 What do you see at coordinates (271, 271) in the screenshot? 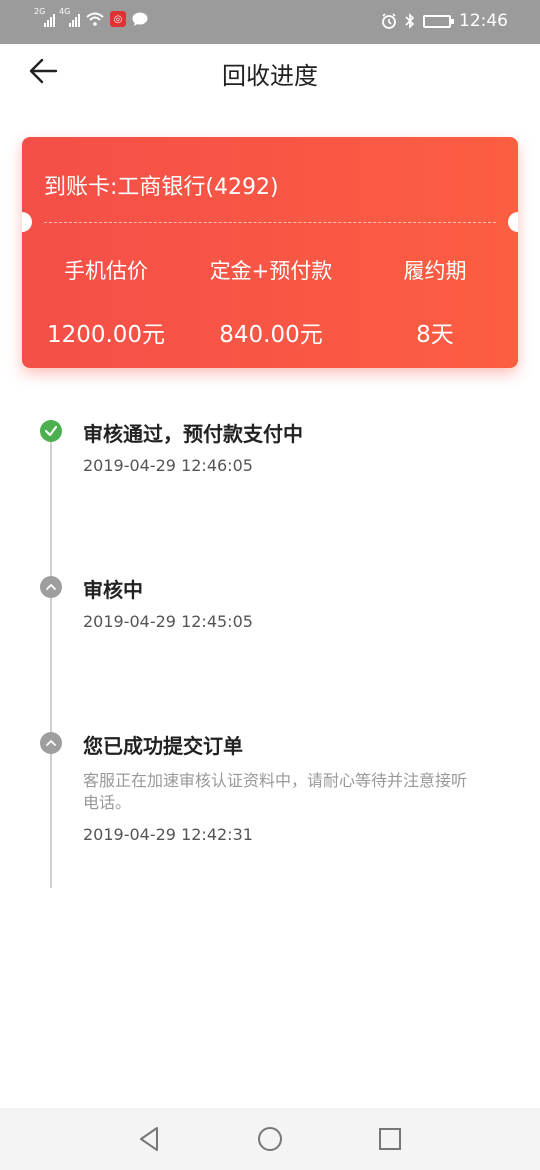
I see `deposit-label: 定金+预付款` at bounding box center [271, 271].